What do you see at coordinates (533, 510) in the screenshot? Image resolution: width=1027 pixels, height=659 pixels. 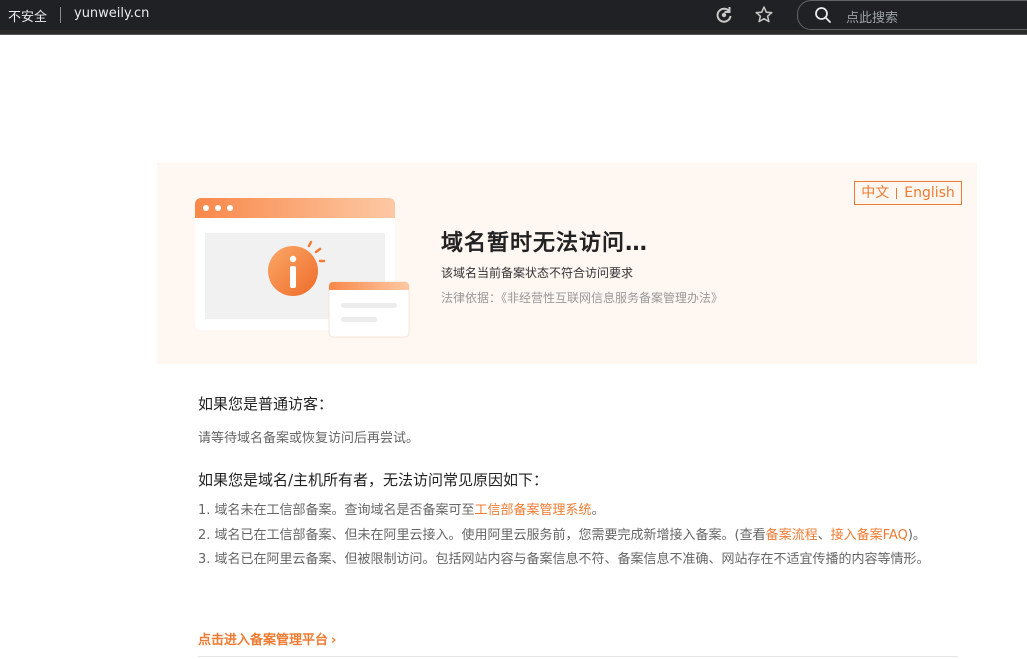 I see `miit-filing-system-link: 工信部备案管理系统` at bounding box center [533, 510].